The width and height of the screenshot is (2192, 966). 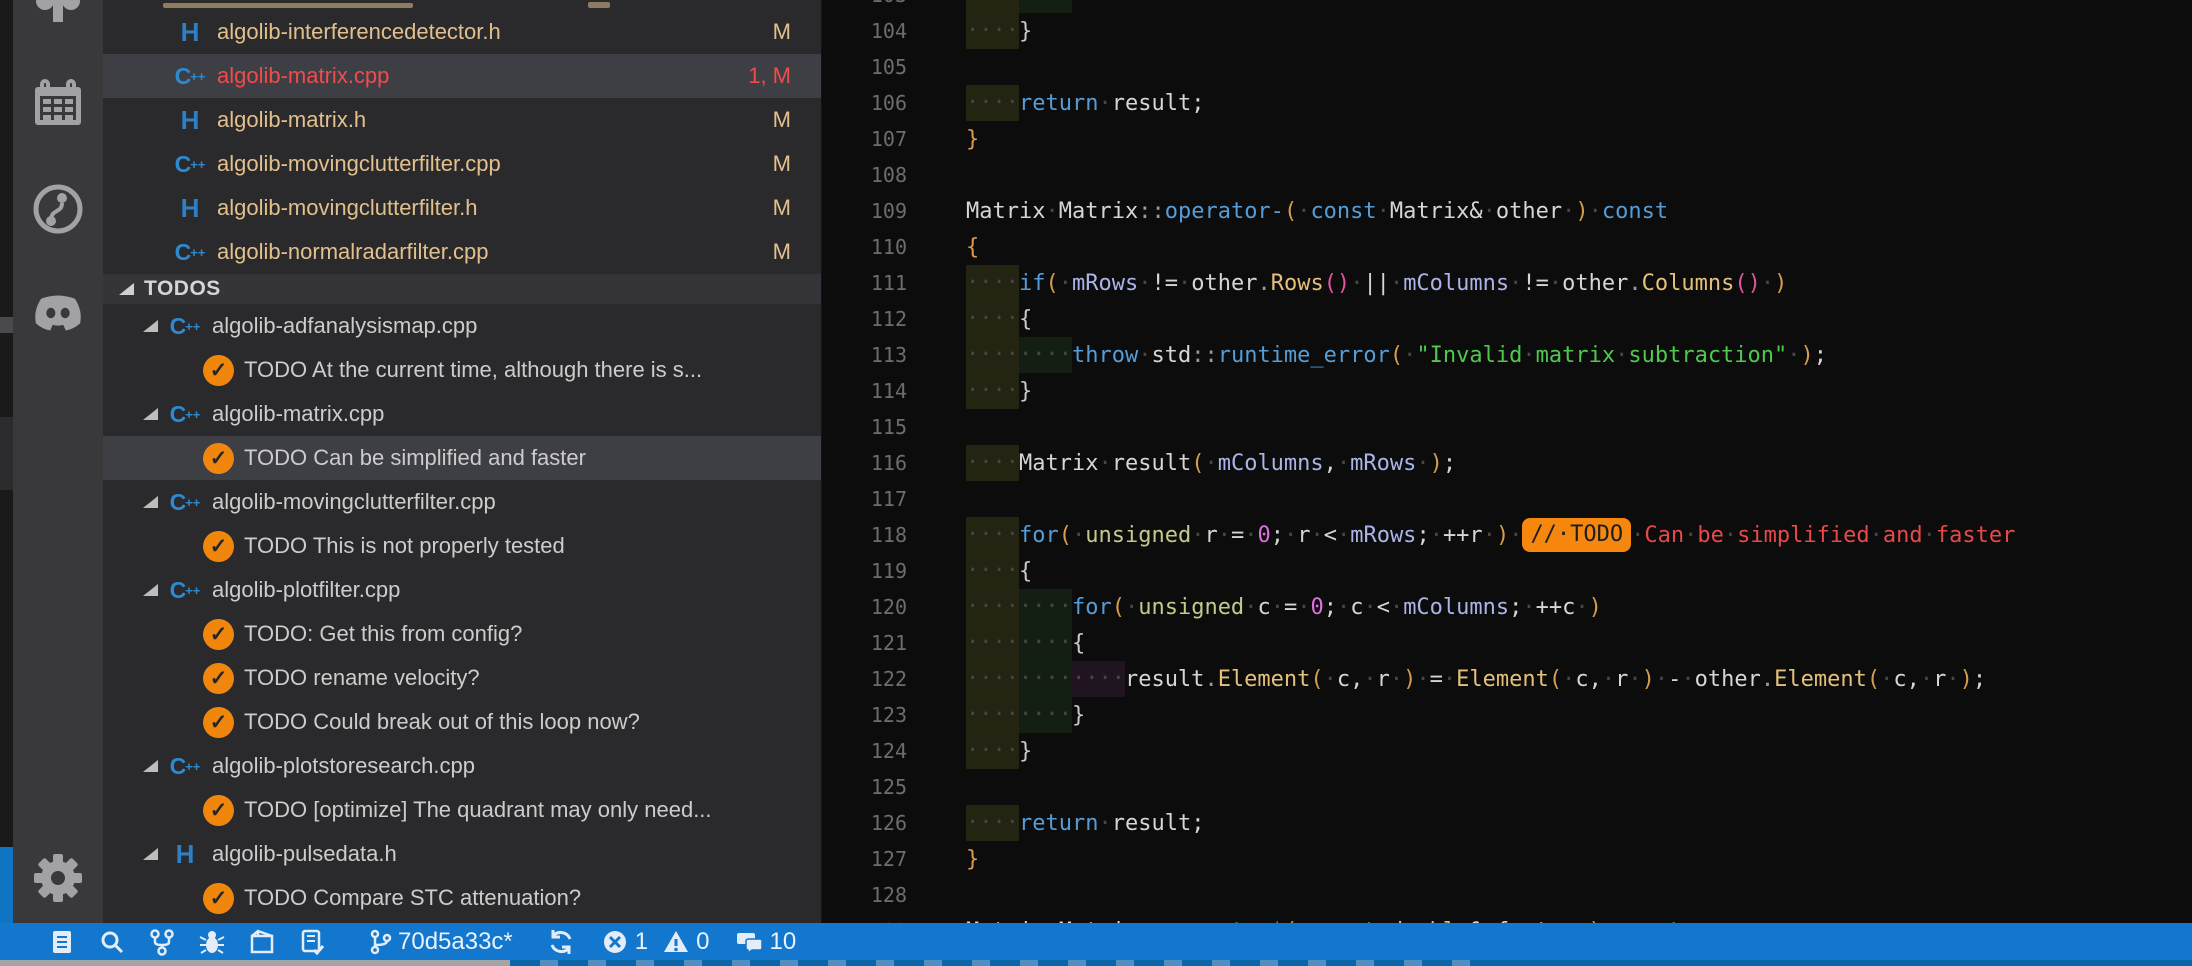 I want to click on line-number: 118, so click(x=888, y=535).